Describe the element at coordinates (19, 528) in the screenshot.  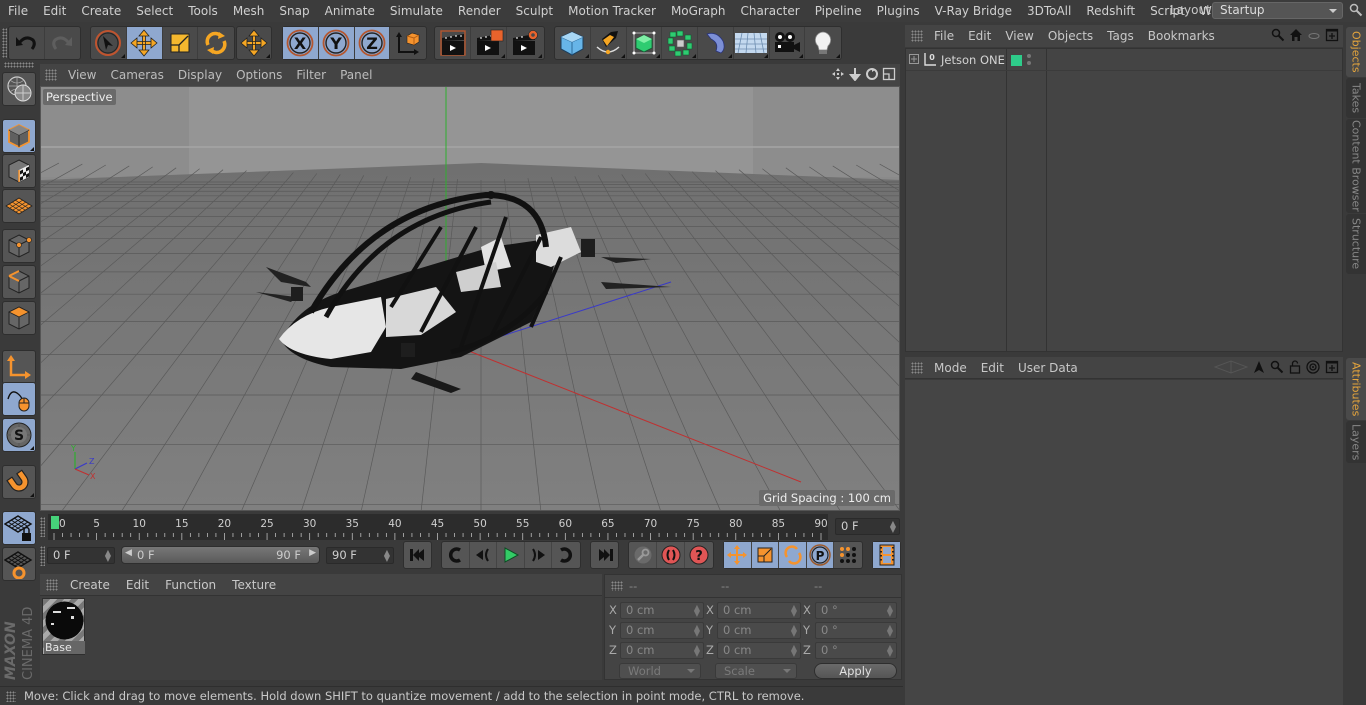
I see `locked-workplane-button` at that location.